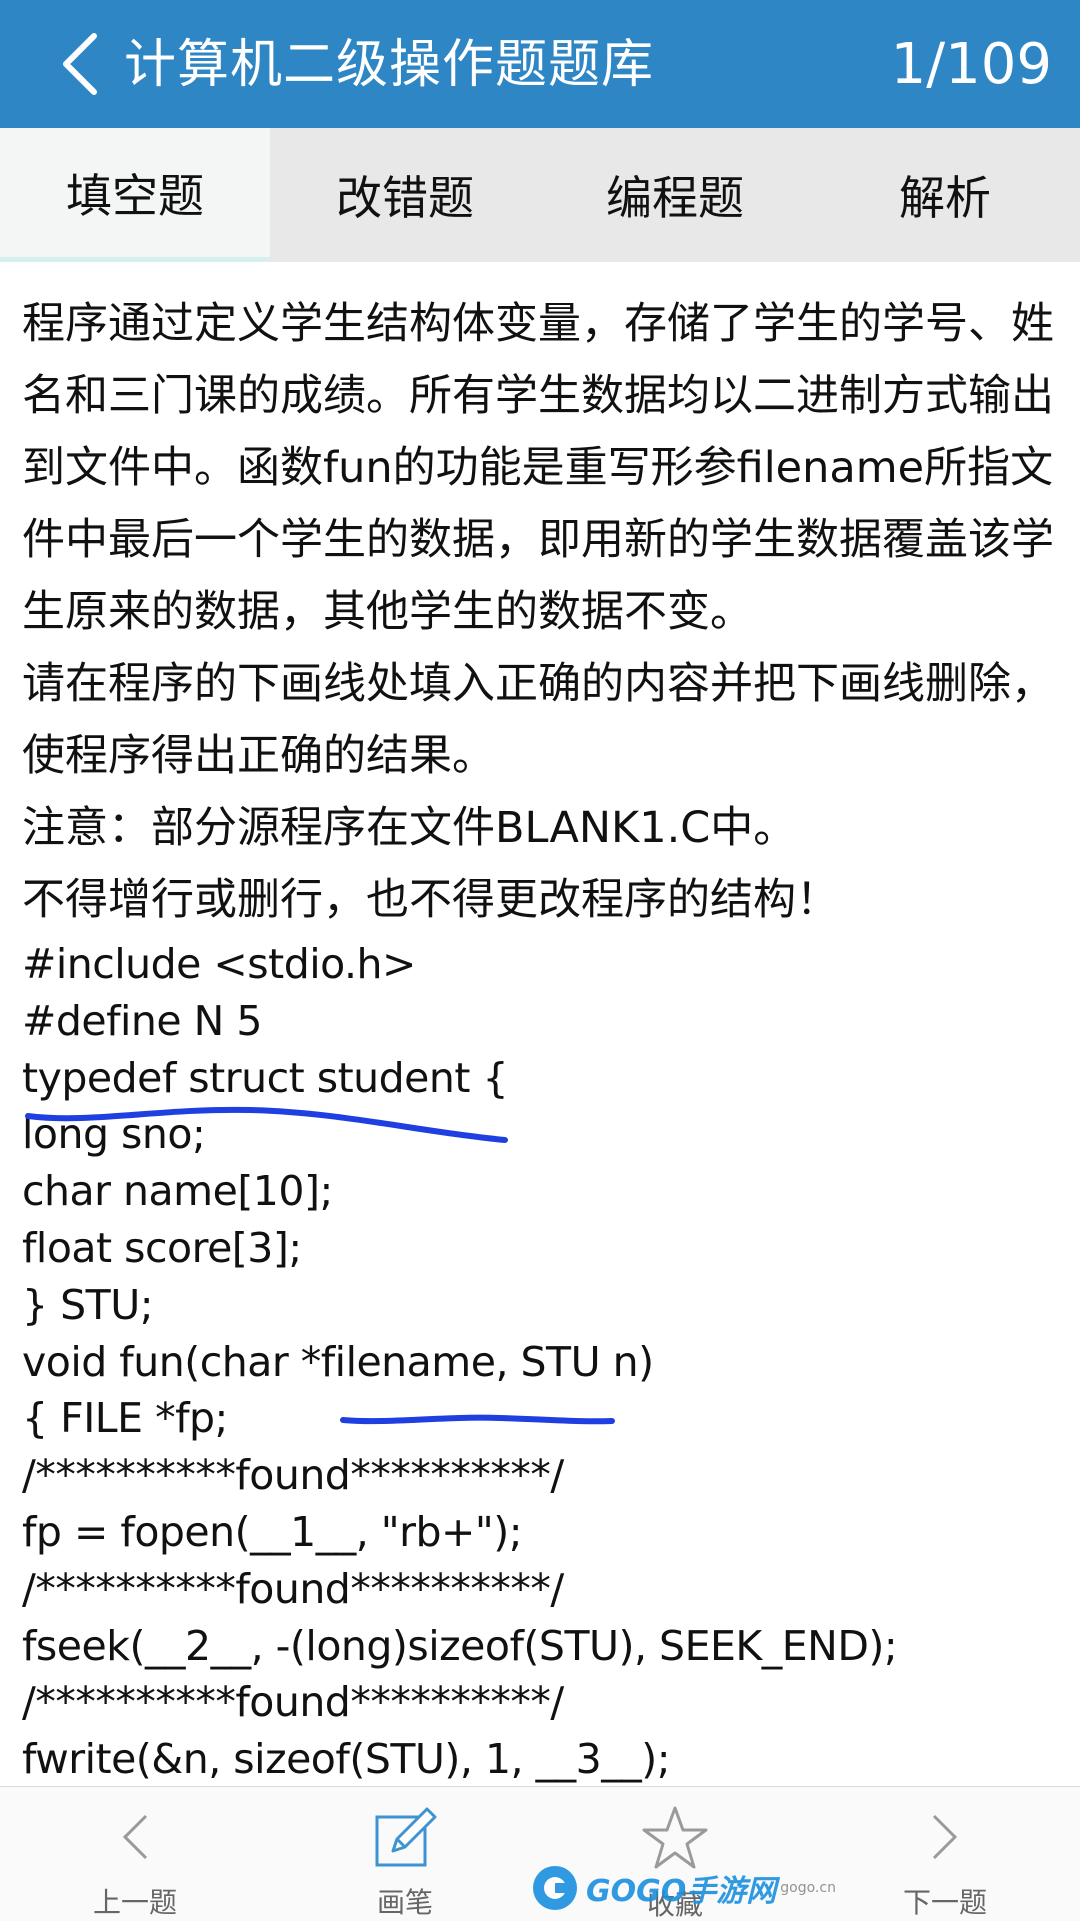  Describe the element at coordinates (405, 195) in the screenshot. I see `tab-fix-error: 改错题` at that location.